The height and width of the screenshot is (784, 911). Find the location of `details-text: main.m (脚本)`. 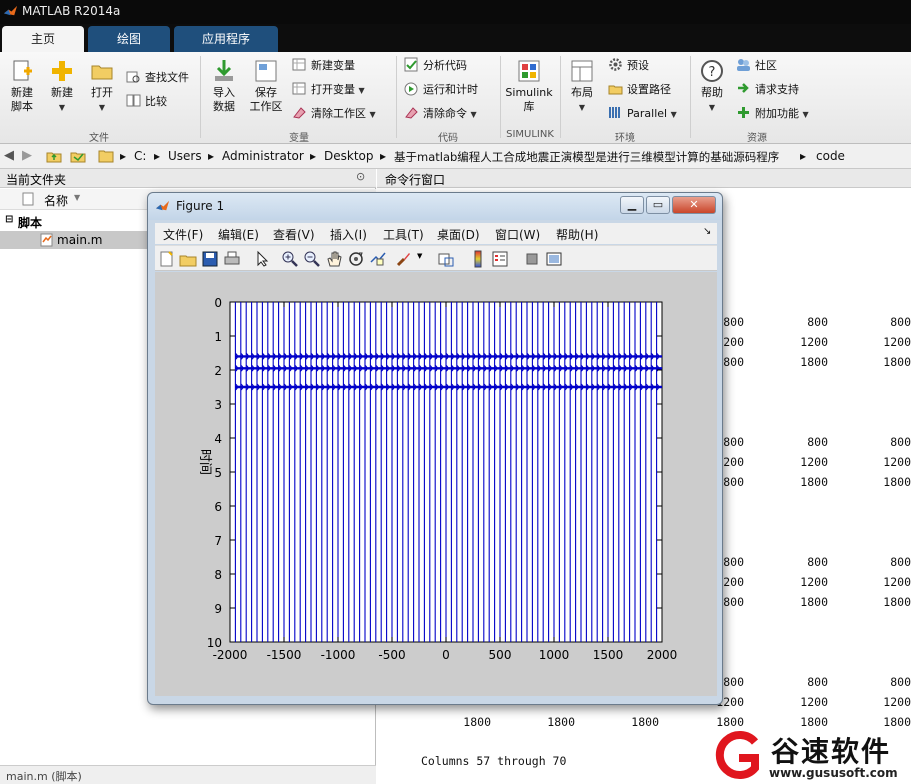

details-text: main.m (脚本) is located at coordinates (44, 776).